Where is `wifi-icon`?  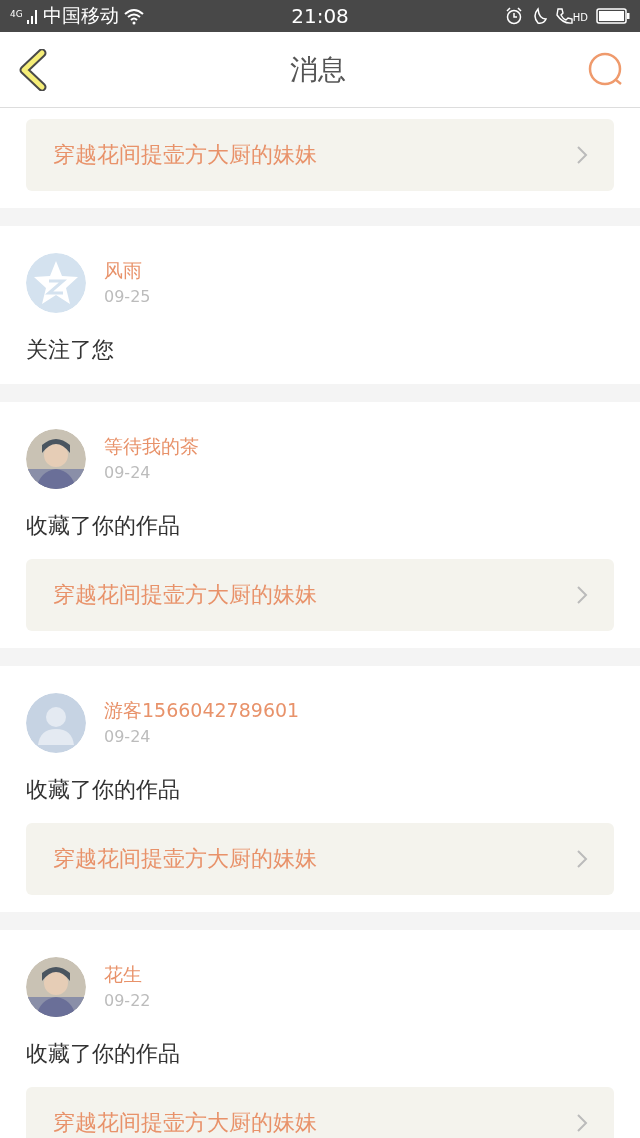
wifi-icon is located at coordinates (133, 16).